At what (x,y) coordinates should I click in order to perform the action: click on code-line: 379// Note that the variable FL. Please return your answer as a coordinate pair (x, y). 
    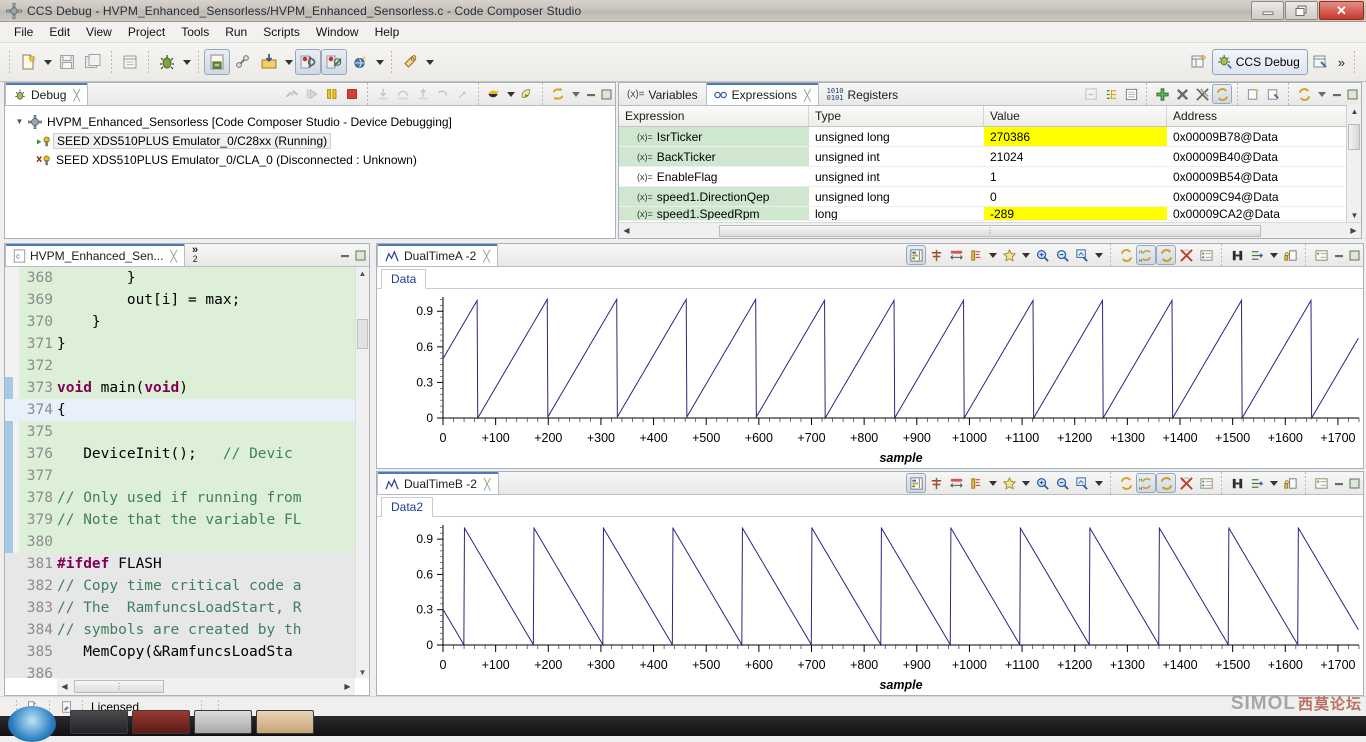
    Looking at the image, I should click on (187, 520).